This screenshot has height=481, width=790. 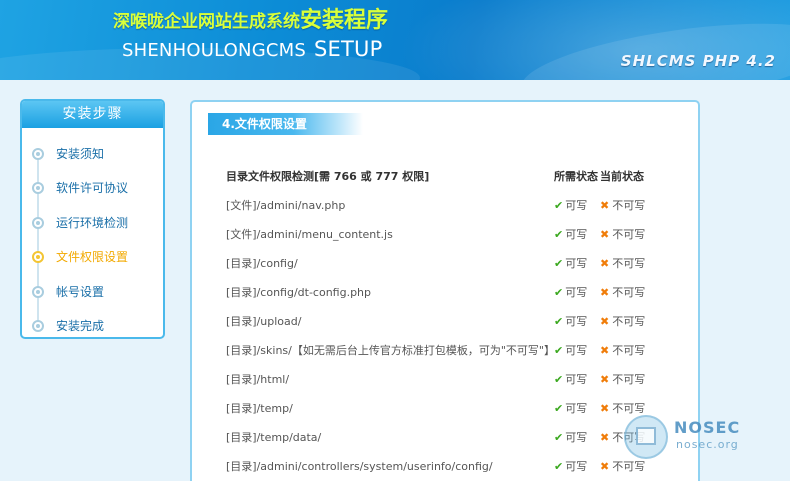 I want to click on step-item: 帐号设置, so click(x=92, y=299).